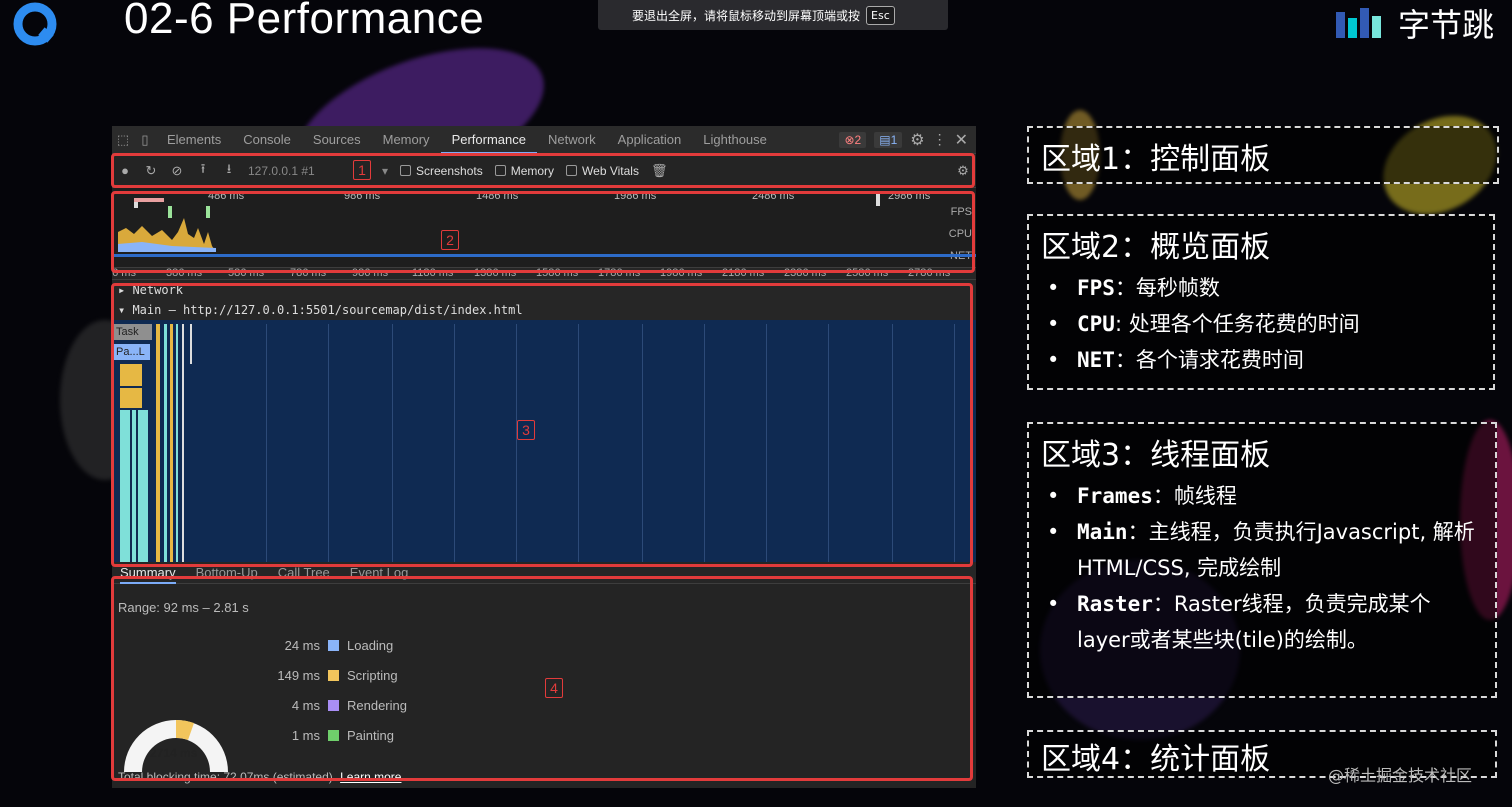  I want to click on tab-memory: Memory, so click(406, 140).